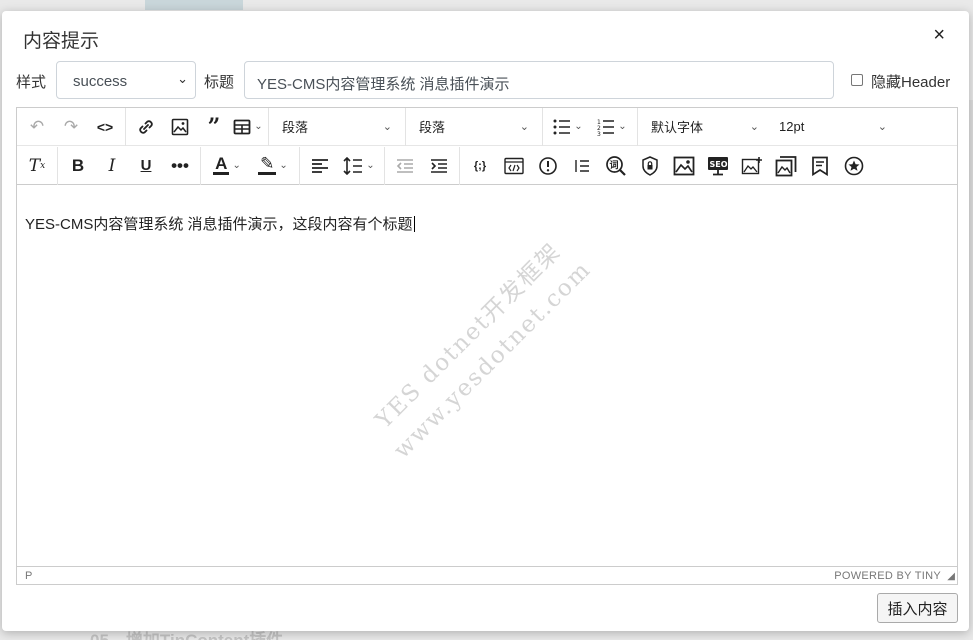  What do you see at coordinates (548, 166) in the screenshot?
I see `alert-icon` at bounding box center [548, 166].